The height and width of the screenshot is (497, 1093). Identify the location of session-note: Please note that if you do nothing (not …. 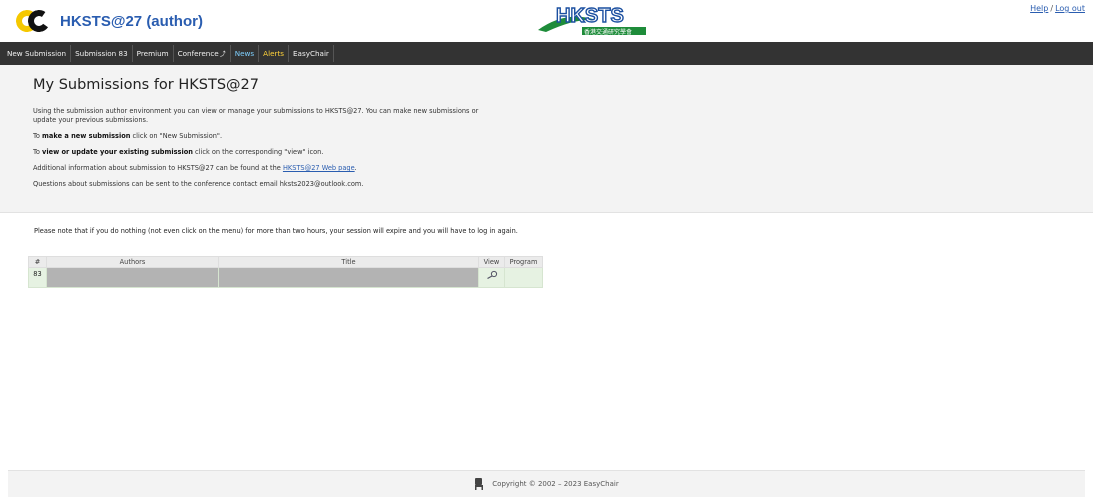
(276, 231).